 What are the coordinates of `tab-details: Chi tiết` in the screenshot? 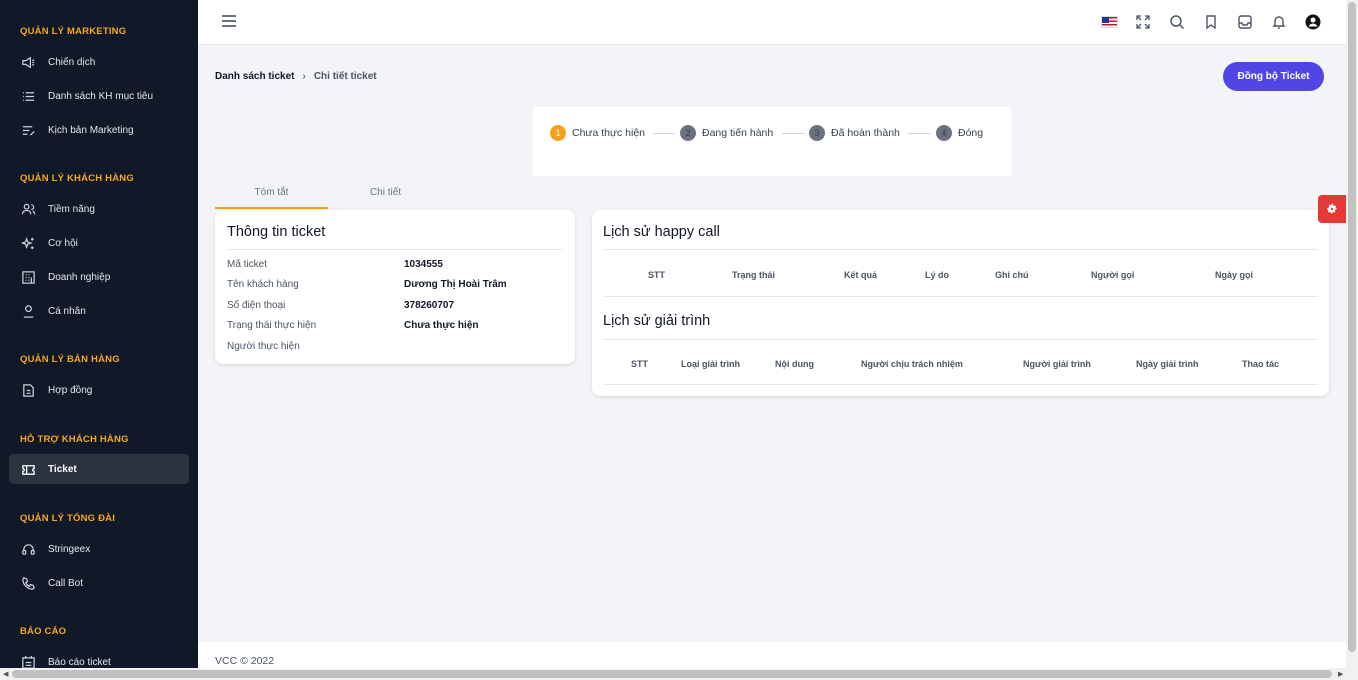 It's located at (385, 196).